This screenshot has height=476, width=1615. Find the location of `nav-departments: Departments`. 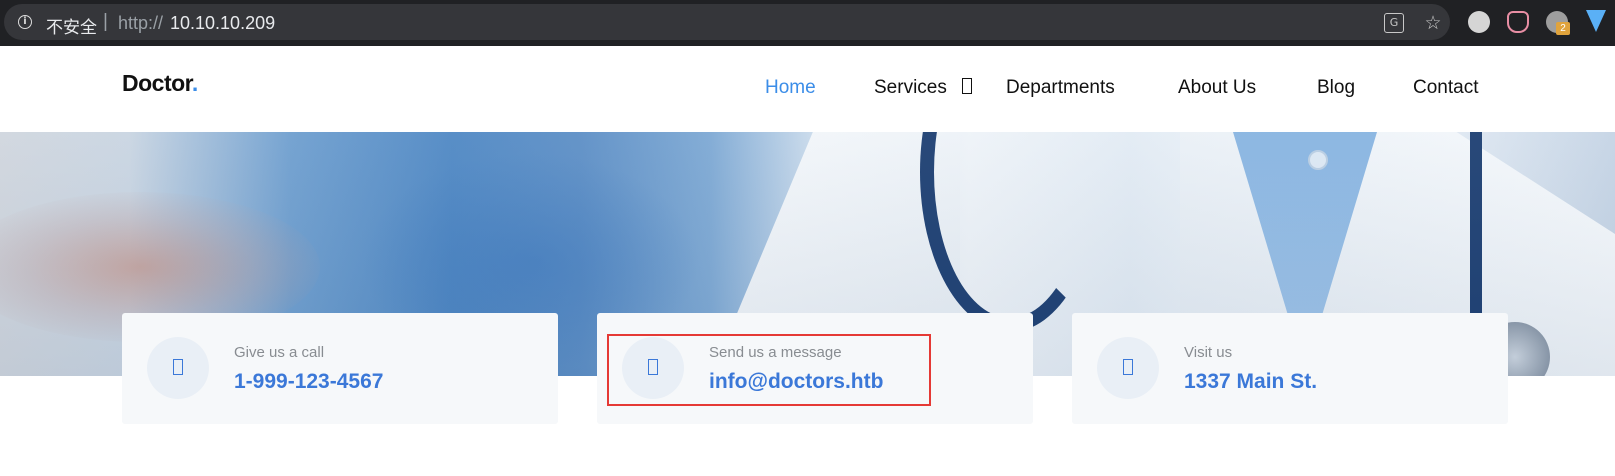

nav-departments: Departments is located at coordinates (1060, 88).